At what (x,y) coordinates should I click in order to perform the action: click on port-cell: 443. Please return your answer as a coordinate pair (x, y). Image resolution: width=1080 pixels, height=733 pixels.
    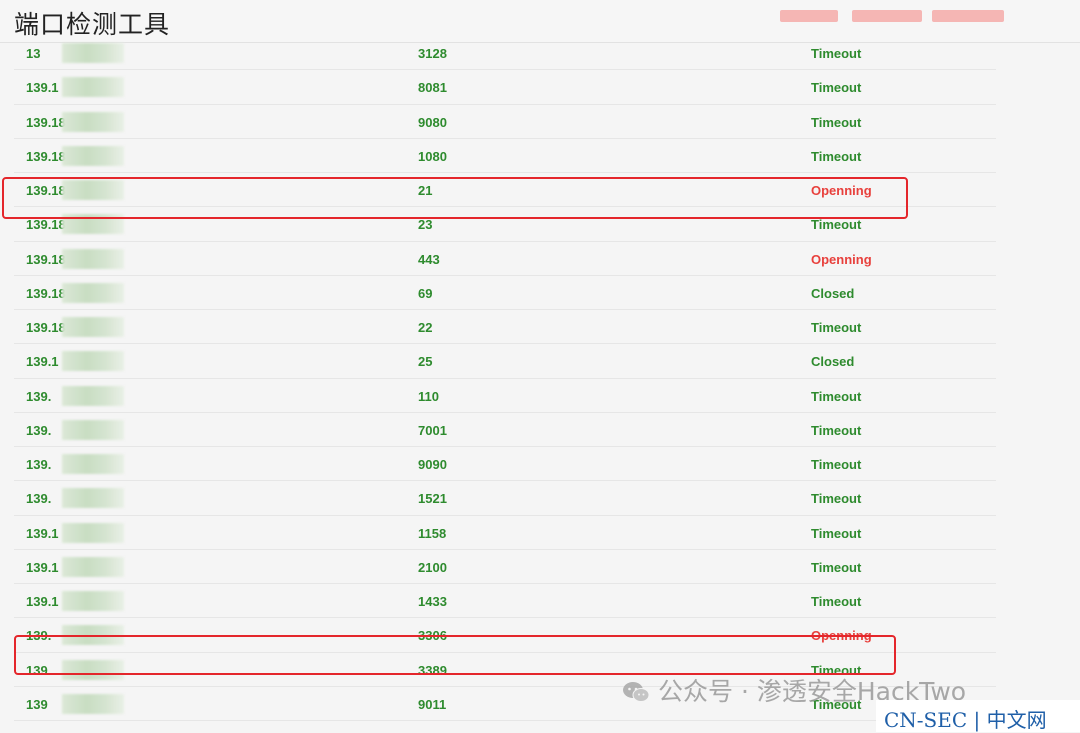
    Looking at the image, I should click on (429, 259).